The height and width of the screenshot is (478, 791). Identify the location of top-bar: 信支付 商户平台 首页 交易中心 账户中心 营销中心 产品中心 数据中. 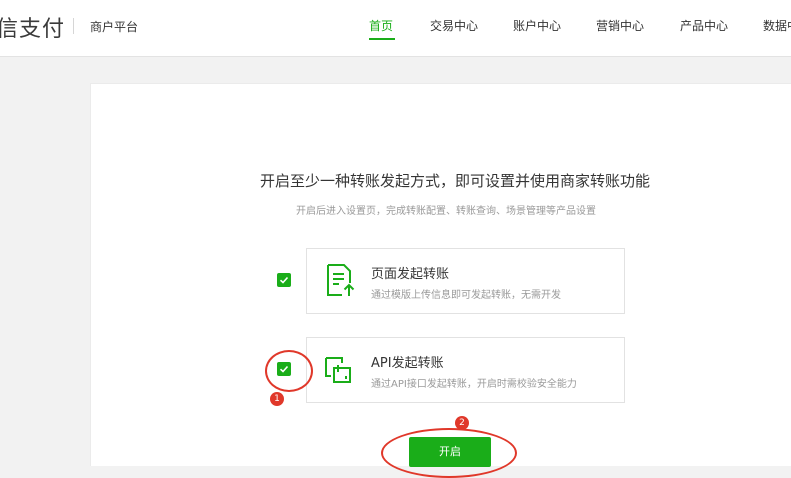
(395, 28).